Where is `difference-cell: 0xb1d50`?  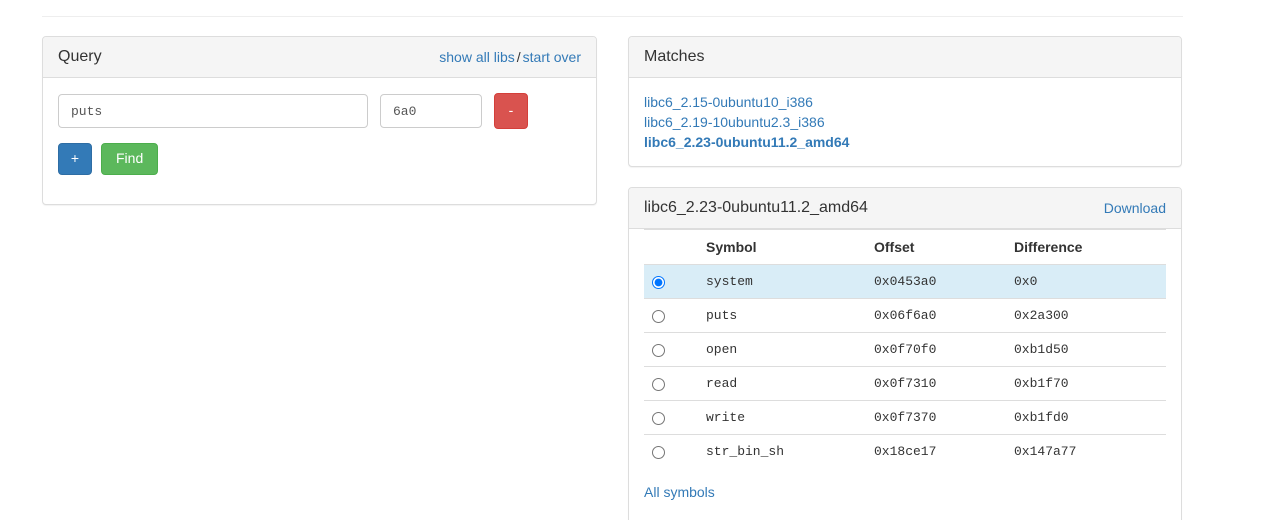 difference-cell: 0xb1d50 is located at coordinates (1086, 349).